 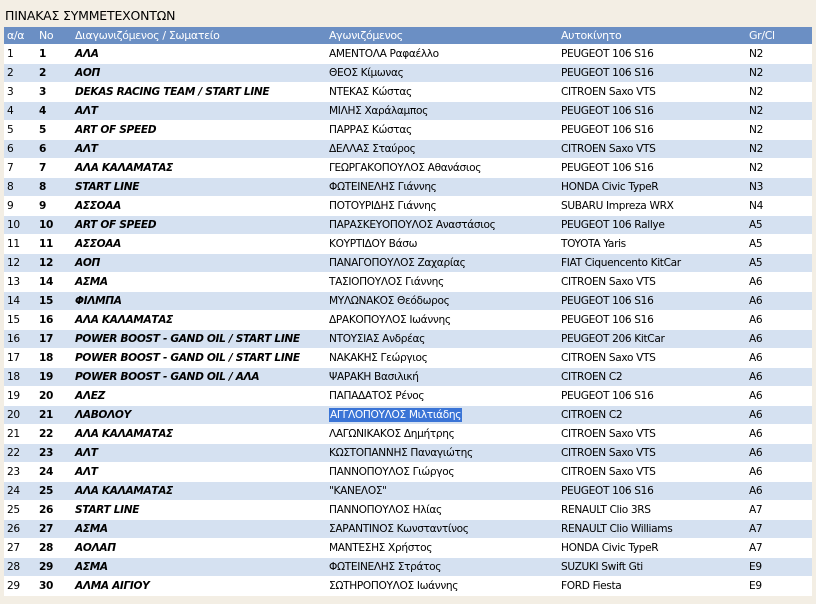 I want to click on cell-race-number: 19, so click(x=54, y=377).